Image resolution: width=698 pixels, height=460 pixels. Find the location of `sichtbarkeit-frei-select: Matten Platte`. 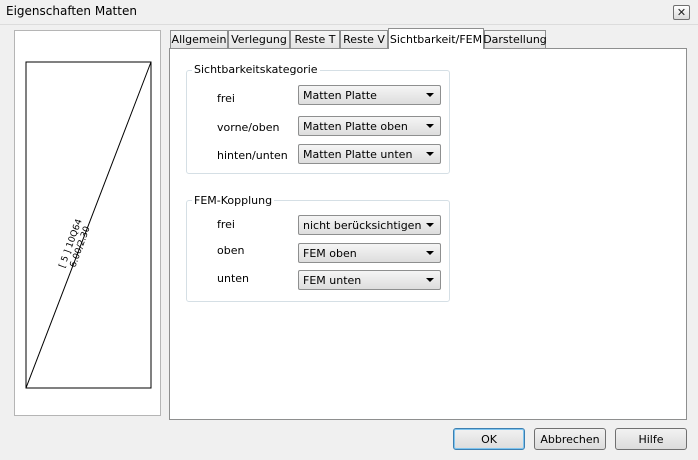

sichtbarkeit-frei-select: Matten Platte is located at coordinates (369, 95).